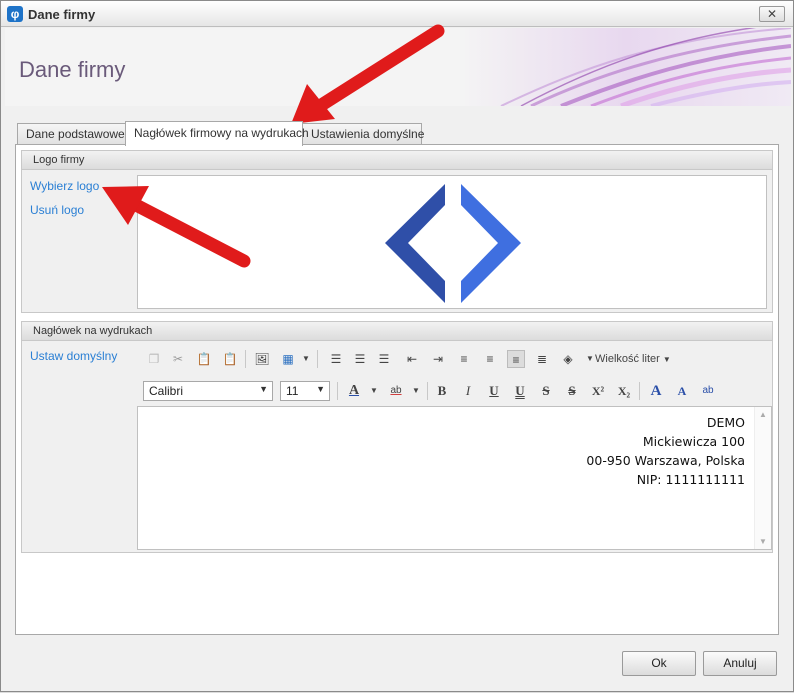  What do you see at coordinates (490, 359) in the screenshot?
I see `align-center-icon: ≡` at bounding box center [490, 359].